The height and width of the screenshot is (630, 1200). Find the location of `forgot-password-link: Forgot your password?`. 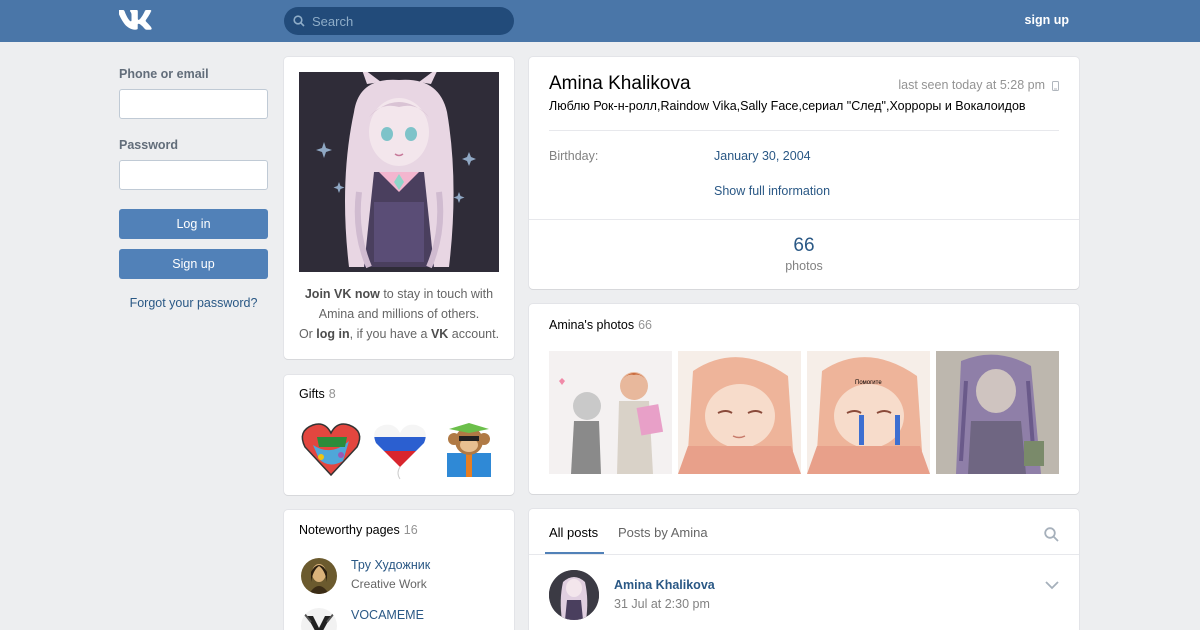

forgot-password-link: Forgot your password? is located at coordinates (193, 303).